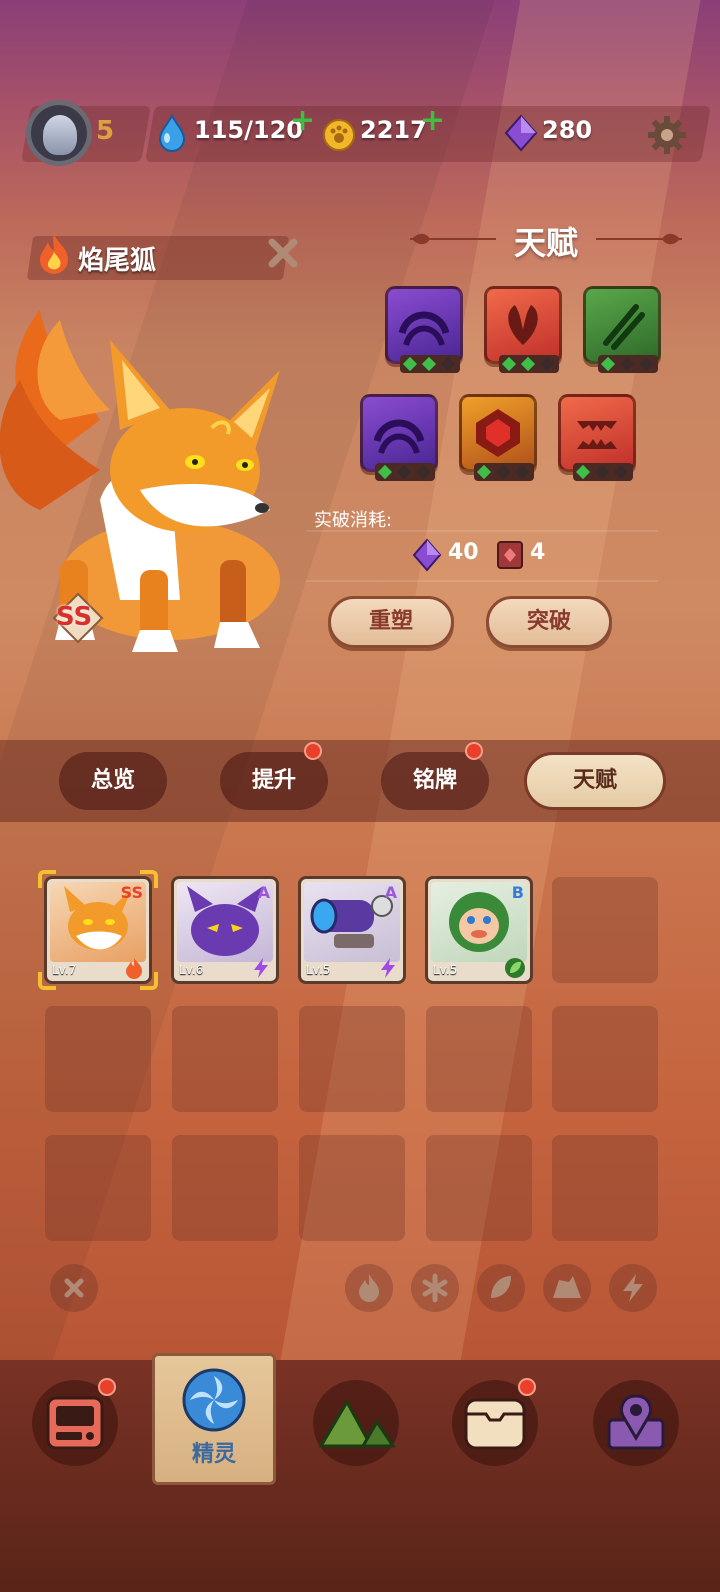 The height and width of the screenshot is (1592, 720). What do you see at coordinates (113, 781) in the screenshot?
I see `tab-overview: 总览` at bounding box center [113, 781].